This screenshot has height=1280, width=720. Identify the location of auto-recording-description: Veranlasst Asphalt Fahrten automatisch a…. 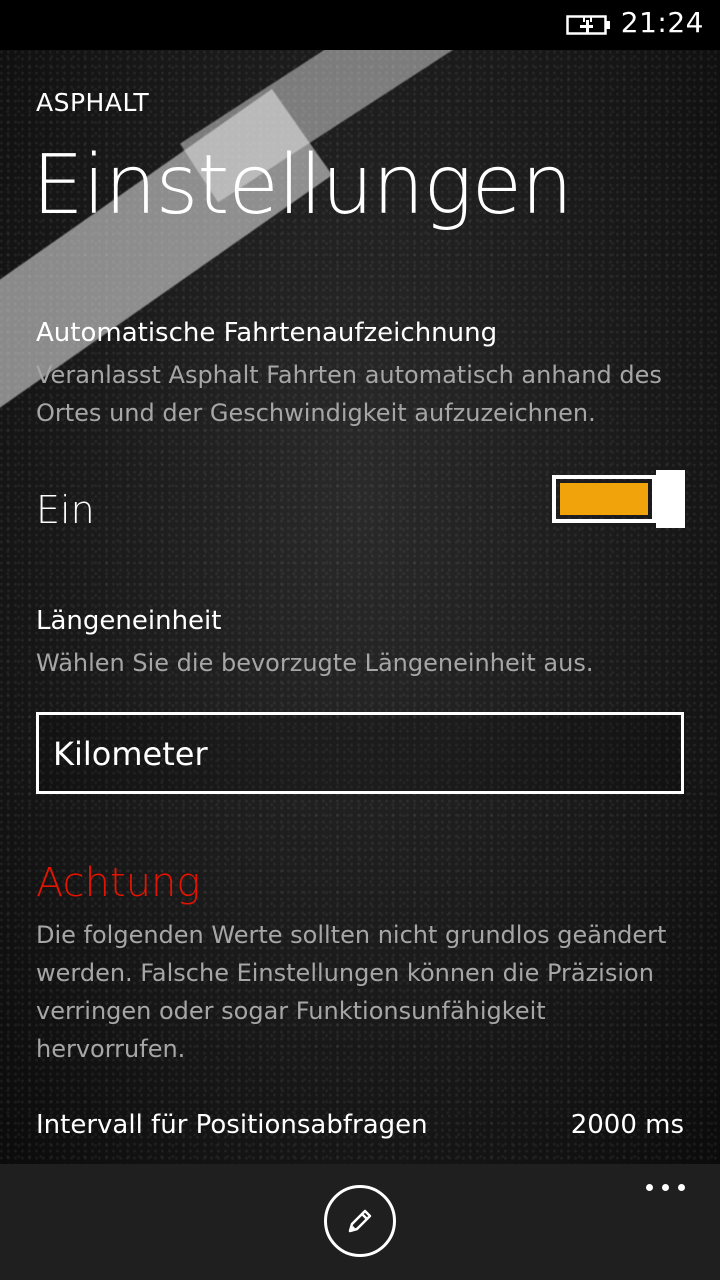
(349, 394).